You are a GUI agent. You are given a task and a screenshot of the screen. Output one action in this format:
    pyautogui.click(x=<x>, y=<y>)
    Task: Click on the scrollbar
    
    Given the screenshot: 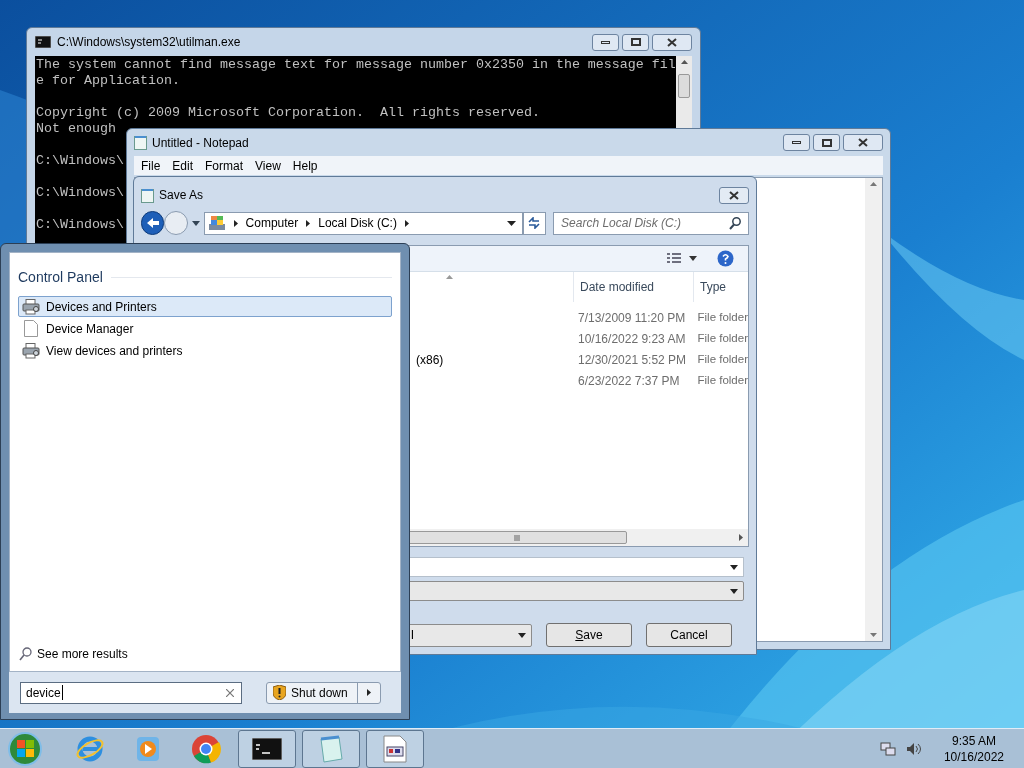 What is the action you would take?
    pyautogui.click(x=873, y=409)
    